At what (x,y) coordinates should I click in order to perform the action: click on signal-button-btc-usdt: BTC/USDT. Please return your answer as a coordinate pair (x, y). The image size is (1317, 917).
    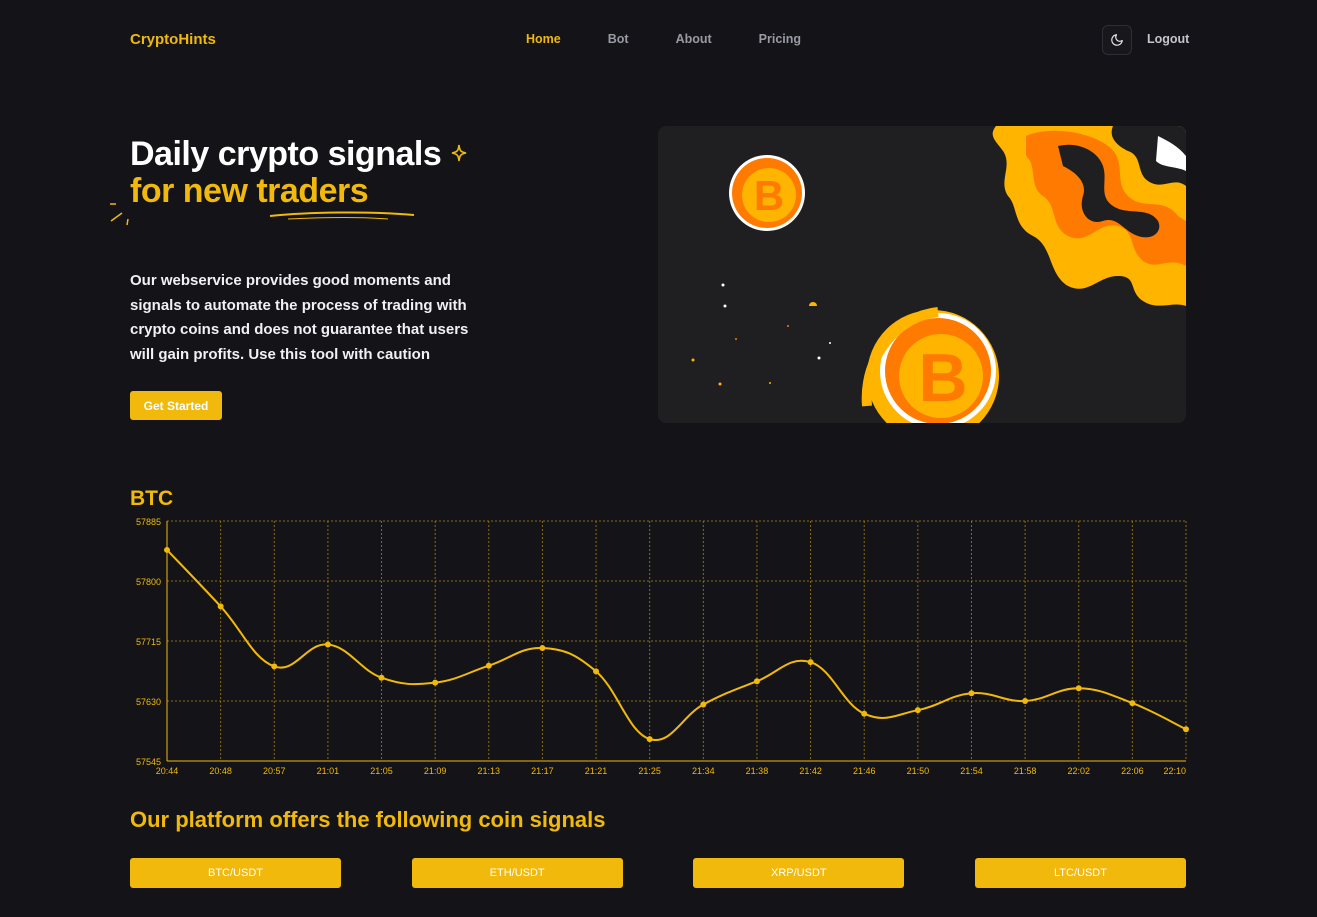
    Looking at the image, I should click on (235, 873).